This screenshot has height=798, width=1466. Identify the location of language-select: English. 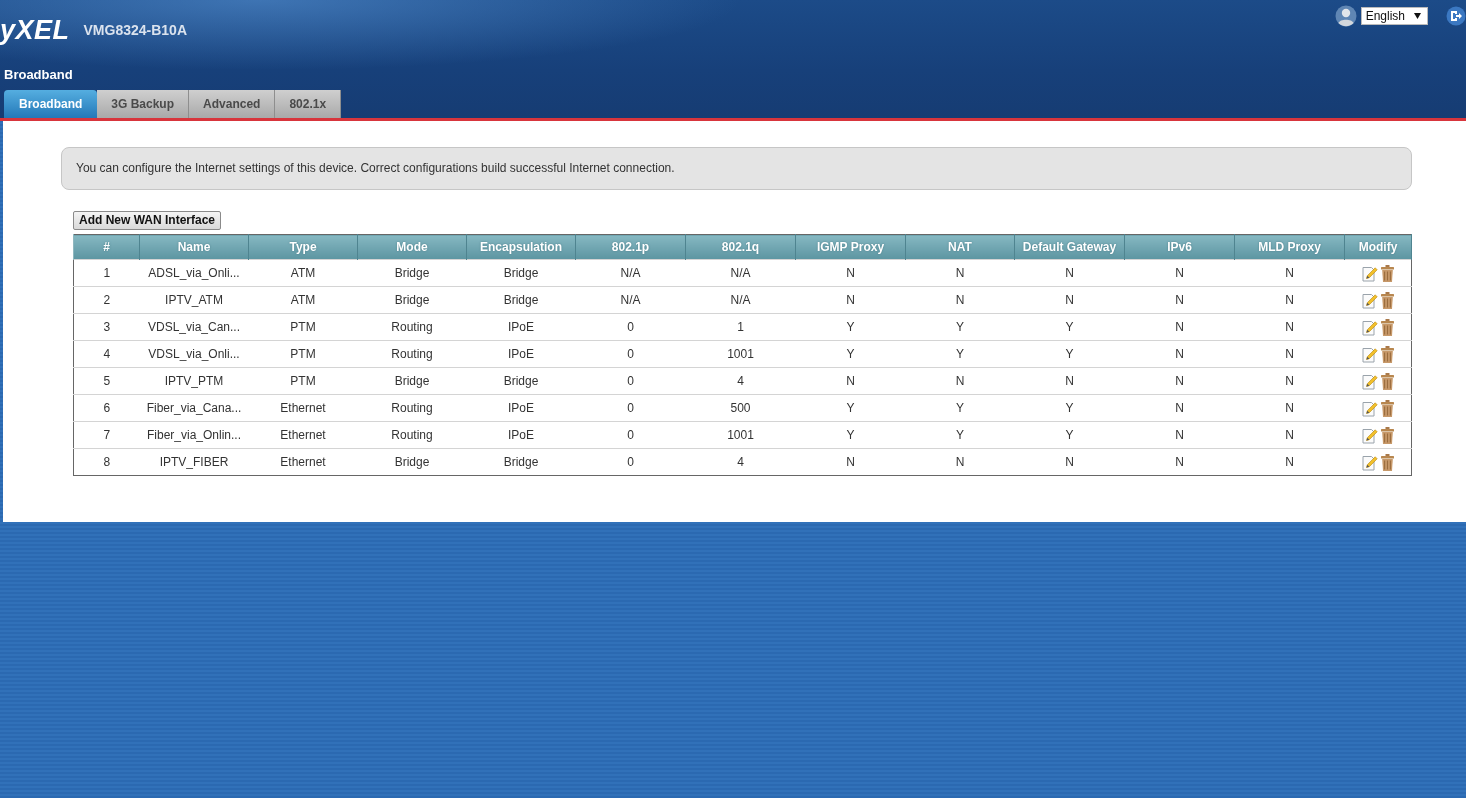
(1394, 16).